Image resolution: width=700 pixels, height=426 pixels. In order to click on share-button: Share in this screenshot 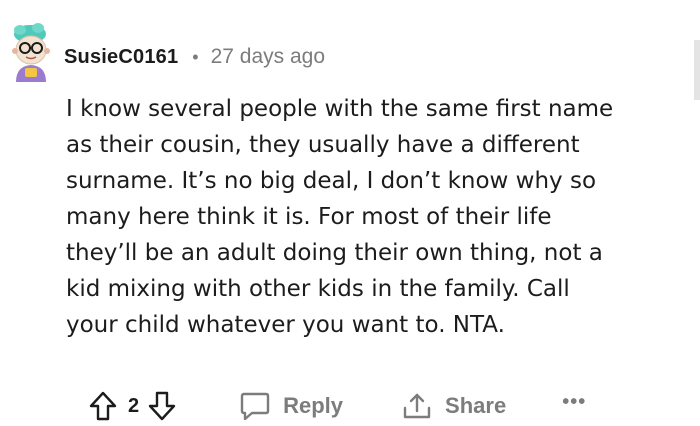, I will do `click(453, 406)`.